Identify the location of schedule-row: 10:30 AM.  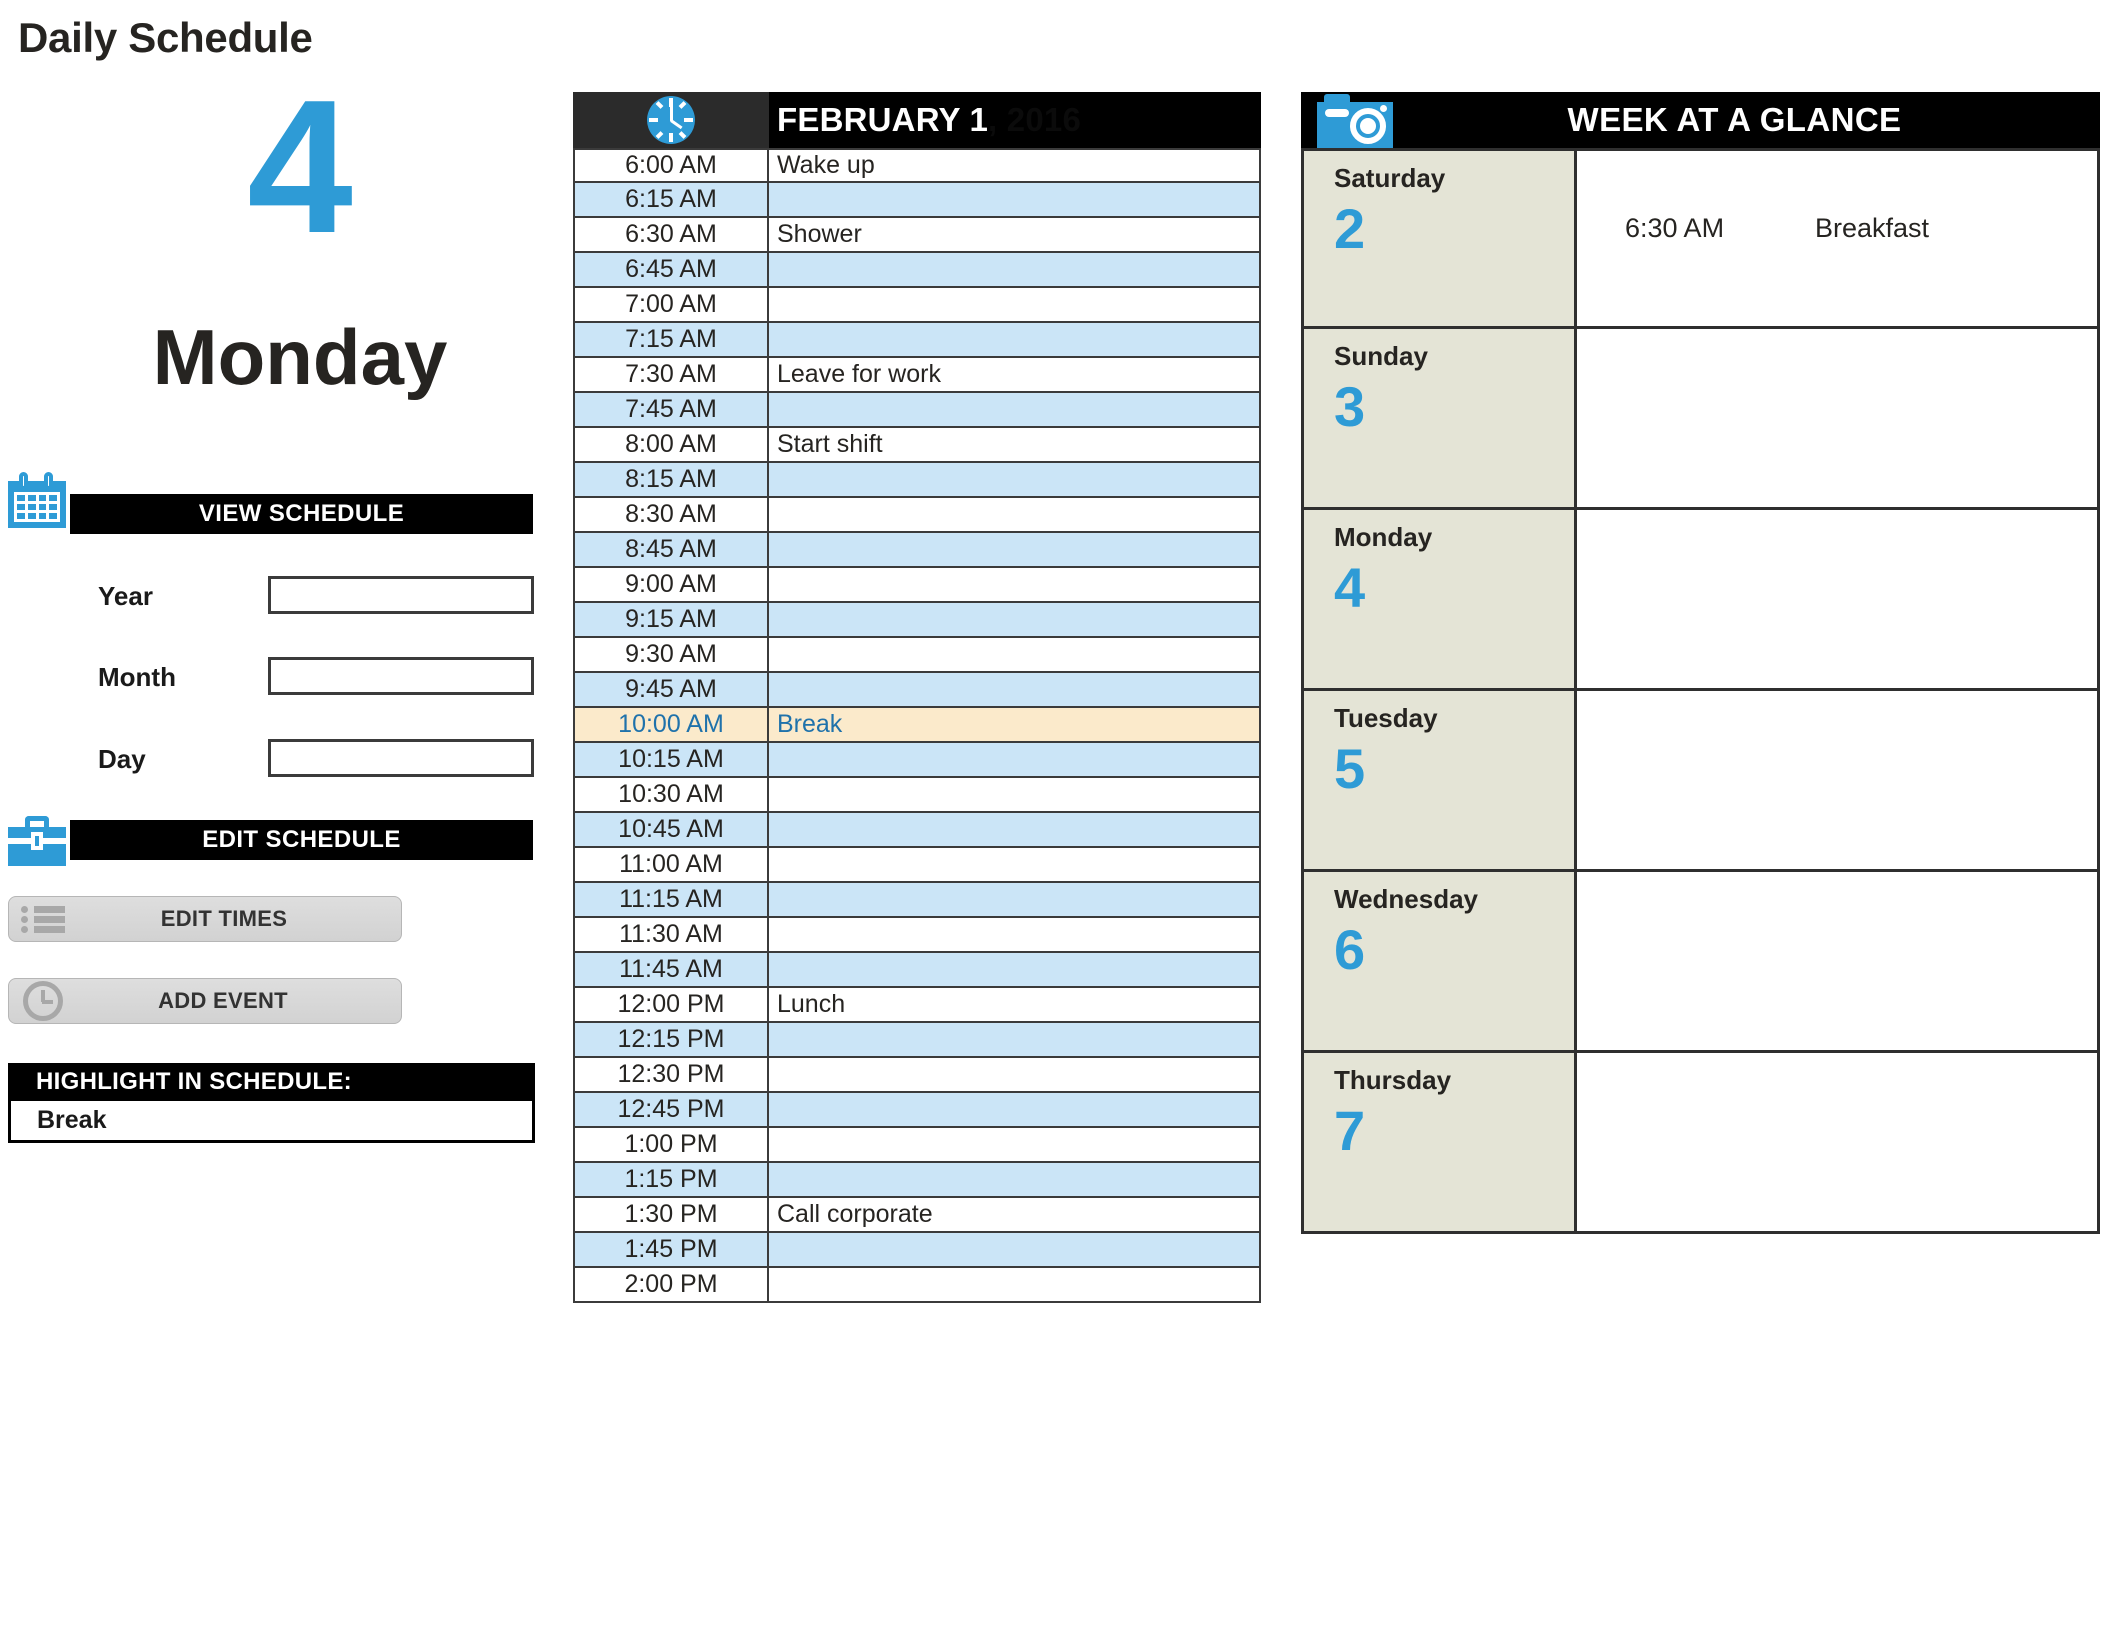
(917, 795).